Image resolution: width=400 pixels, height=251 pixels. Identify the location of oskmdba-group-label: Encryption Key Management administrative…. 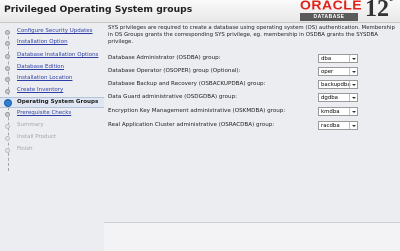
(197, 111).